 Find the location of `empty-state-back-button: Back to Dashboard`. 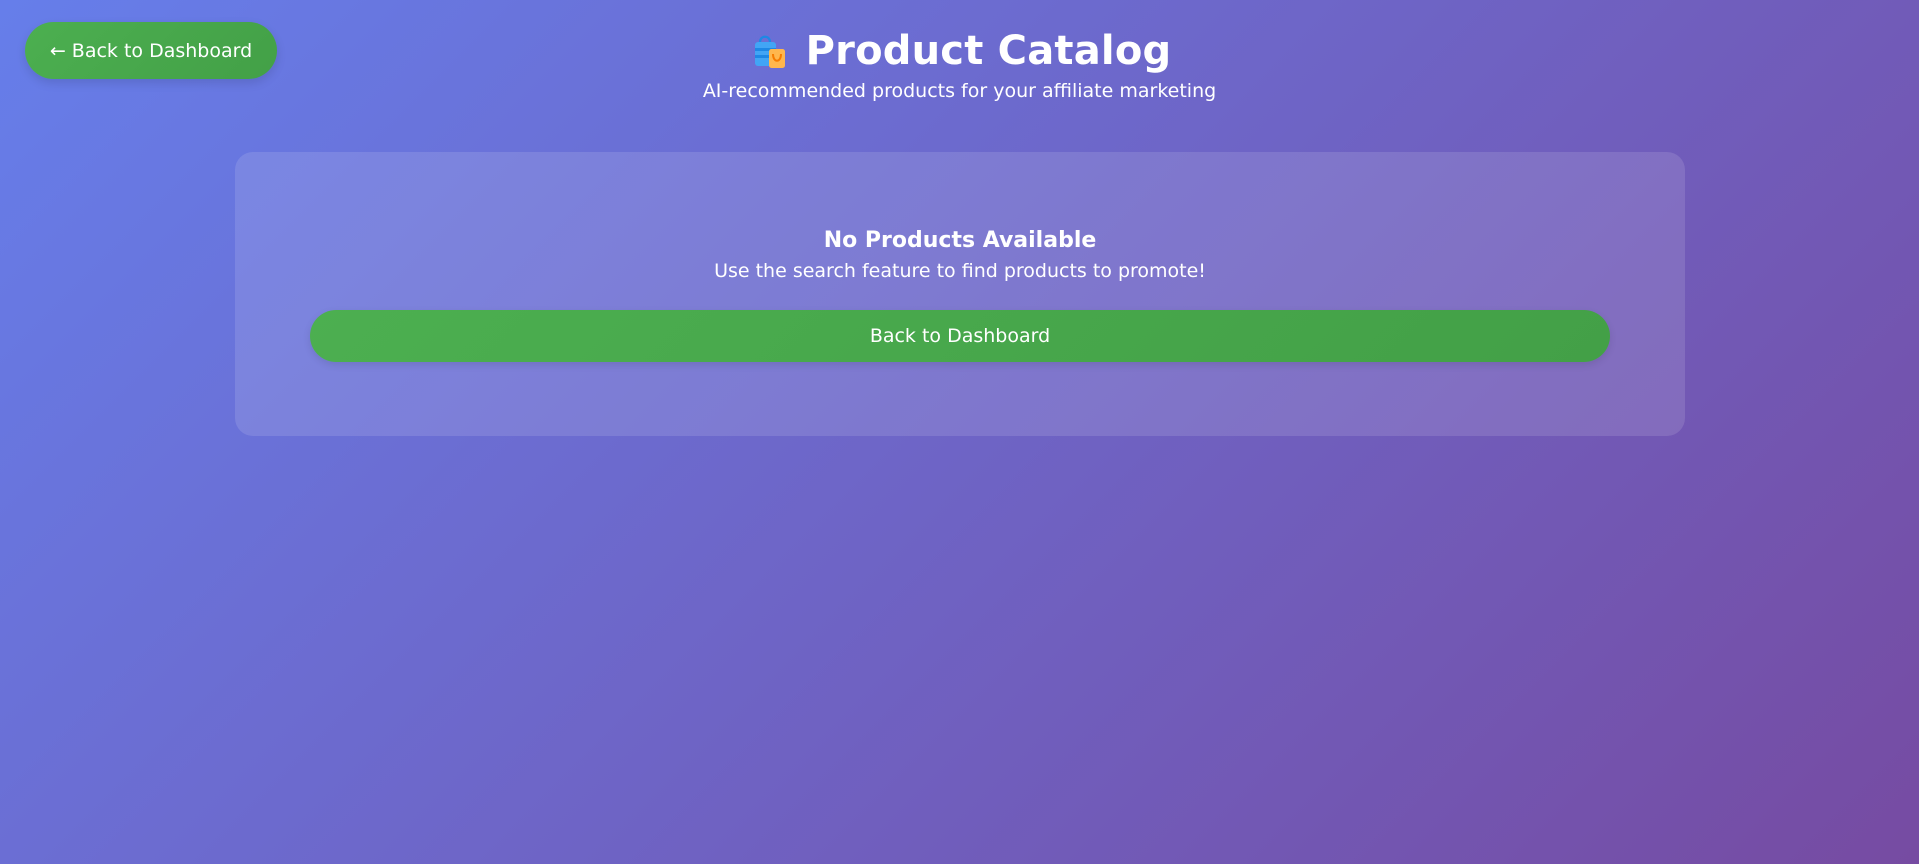

empty-state-back-button: Back to Dashboard is located at coordinates (960, 336).